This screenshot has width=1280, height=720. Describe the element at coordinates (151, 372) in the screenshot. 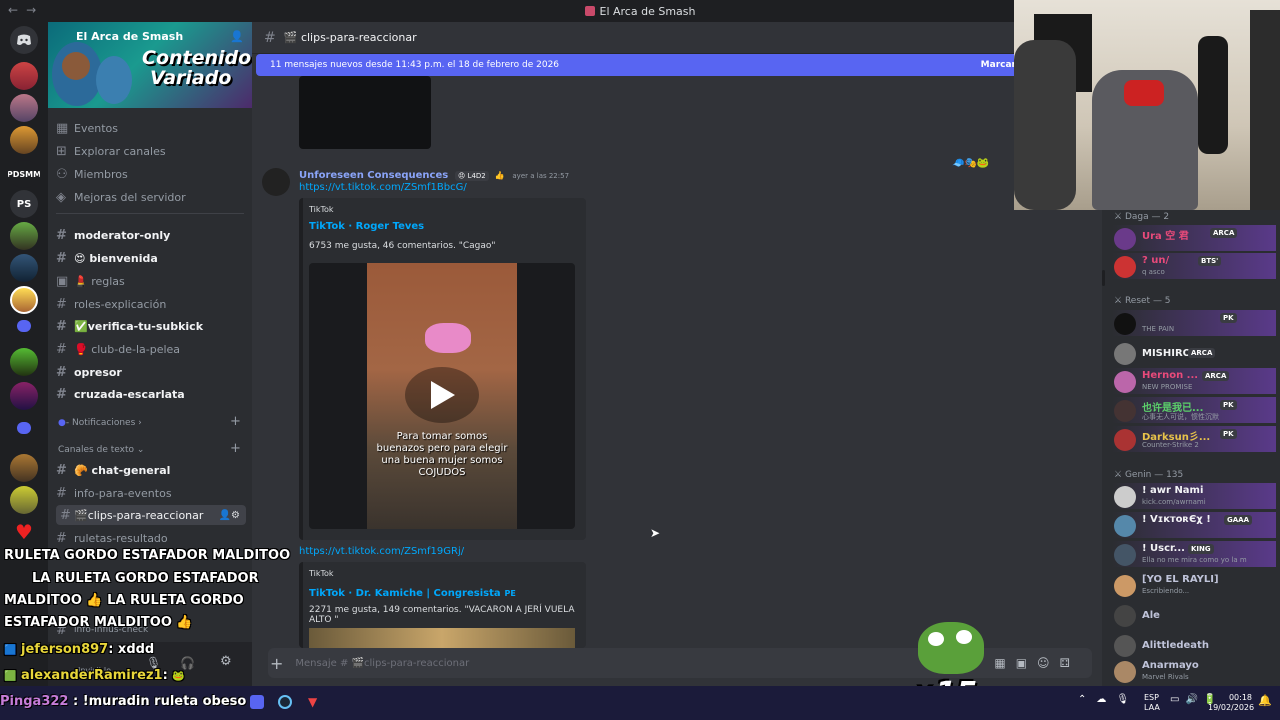

I see `channel-opresor: # opresor` at that location.